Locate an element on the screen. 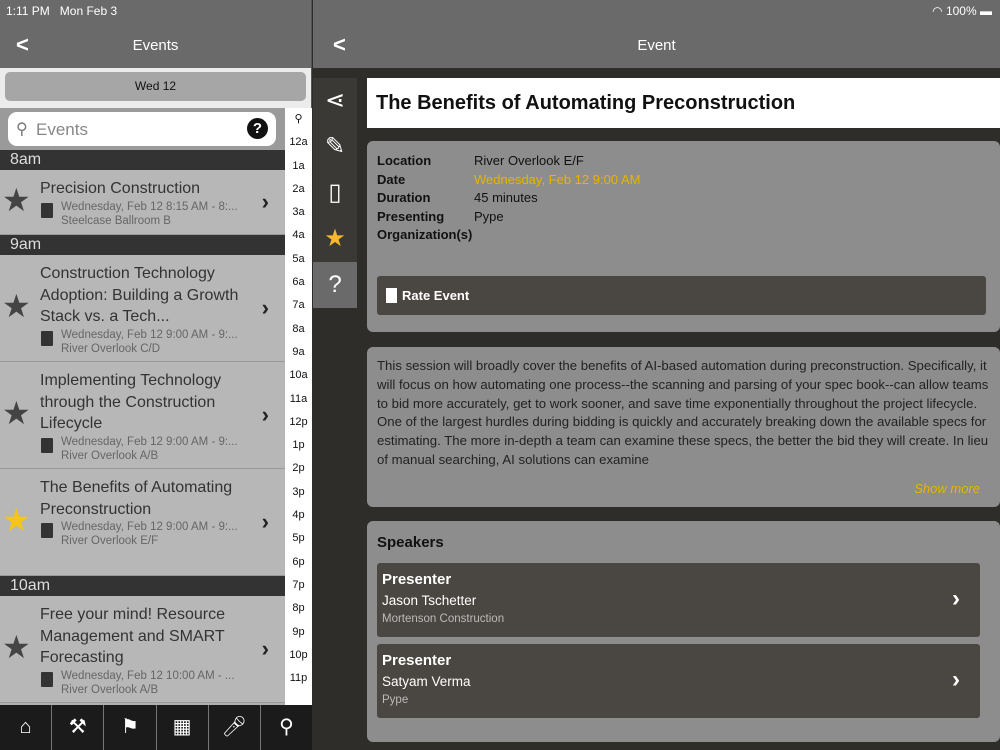 Image resolution: width=1000 pixels, height=750 pixels. speaker-item: Presenter Satyam Verma Pype › is located at coordinates (678, 681).